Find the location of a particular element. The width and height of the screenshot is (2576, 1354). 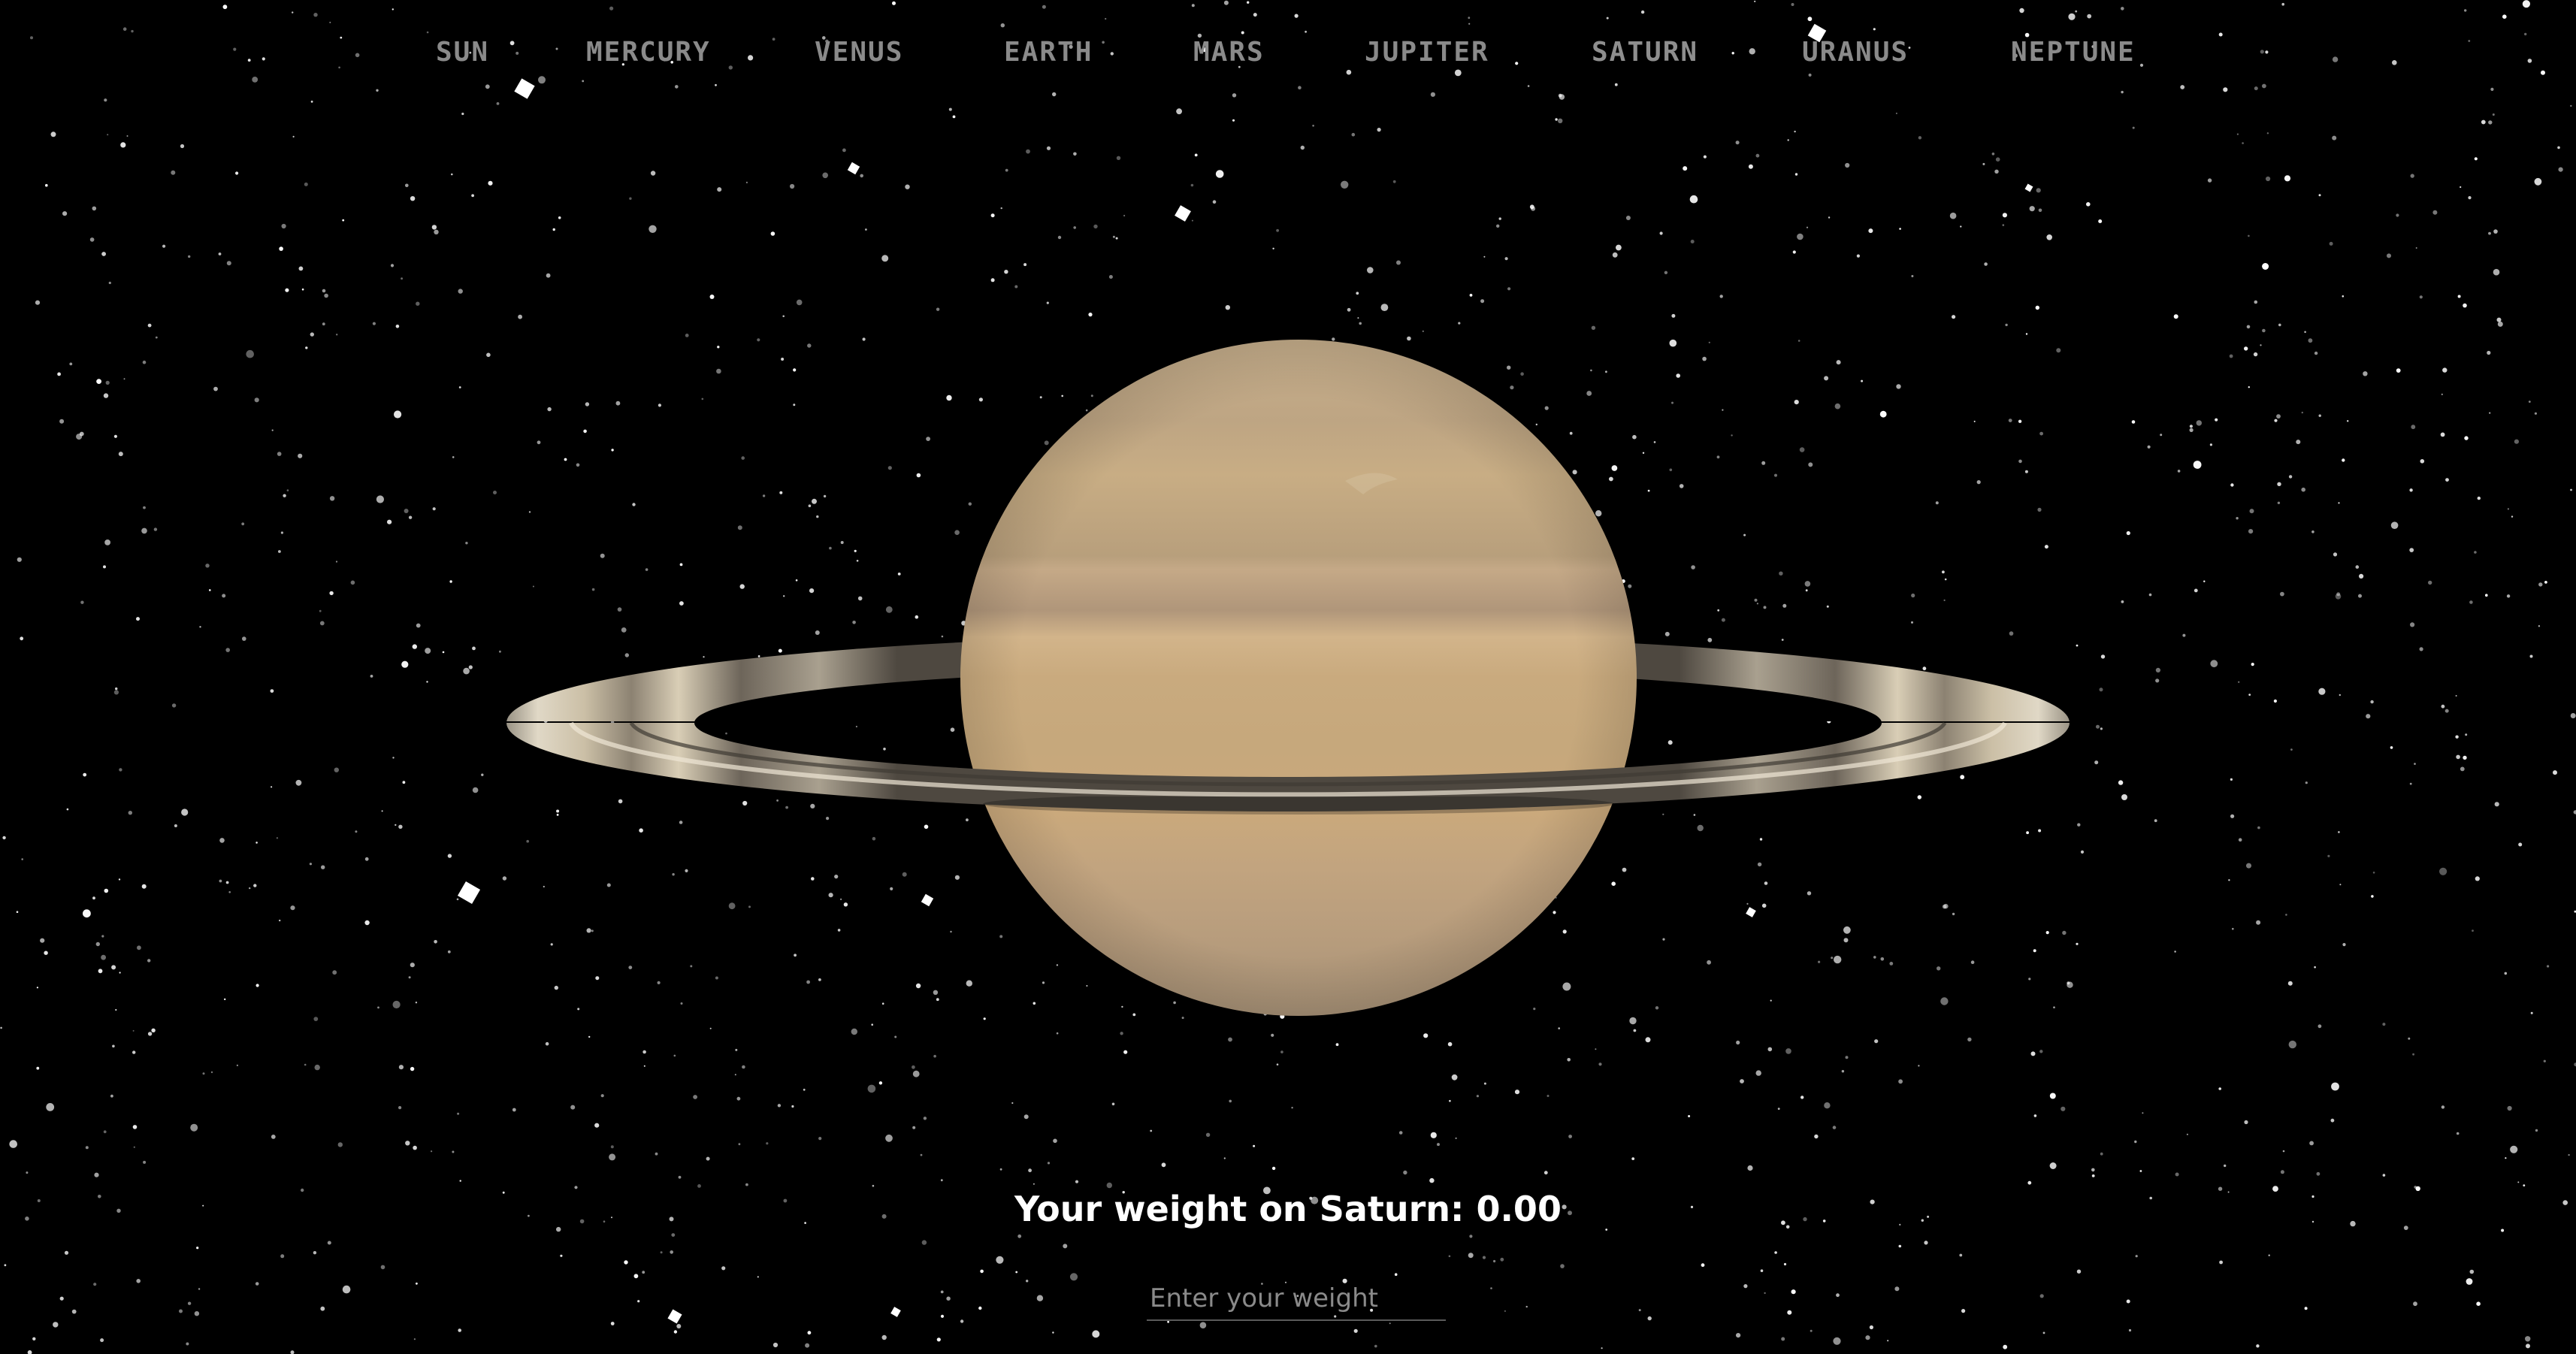

nav-item-sun: SUN is located at coordinates (462, 53).